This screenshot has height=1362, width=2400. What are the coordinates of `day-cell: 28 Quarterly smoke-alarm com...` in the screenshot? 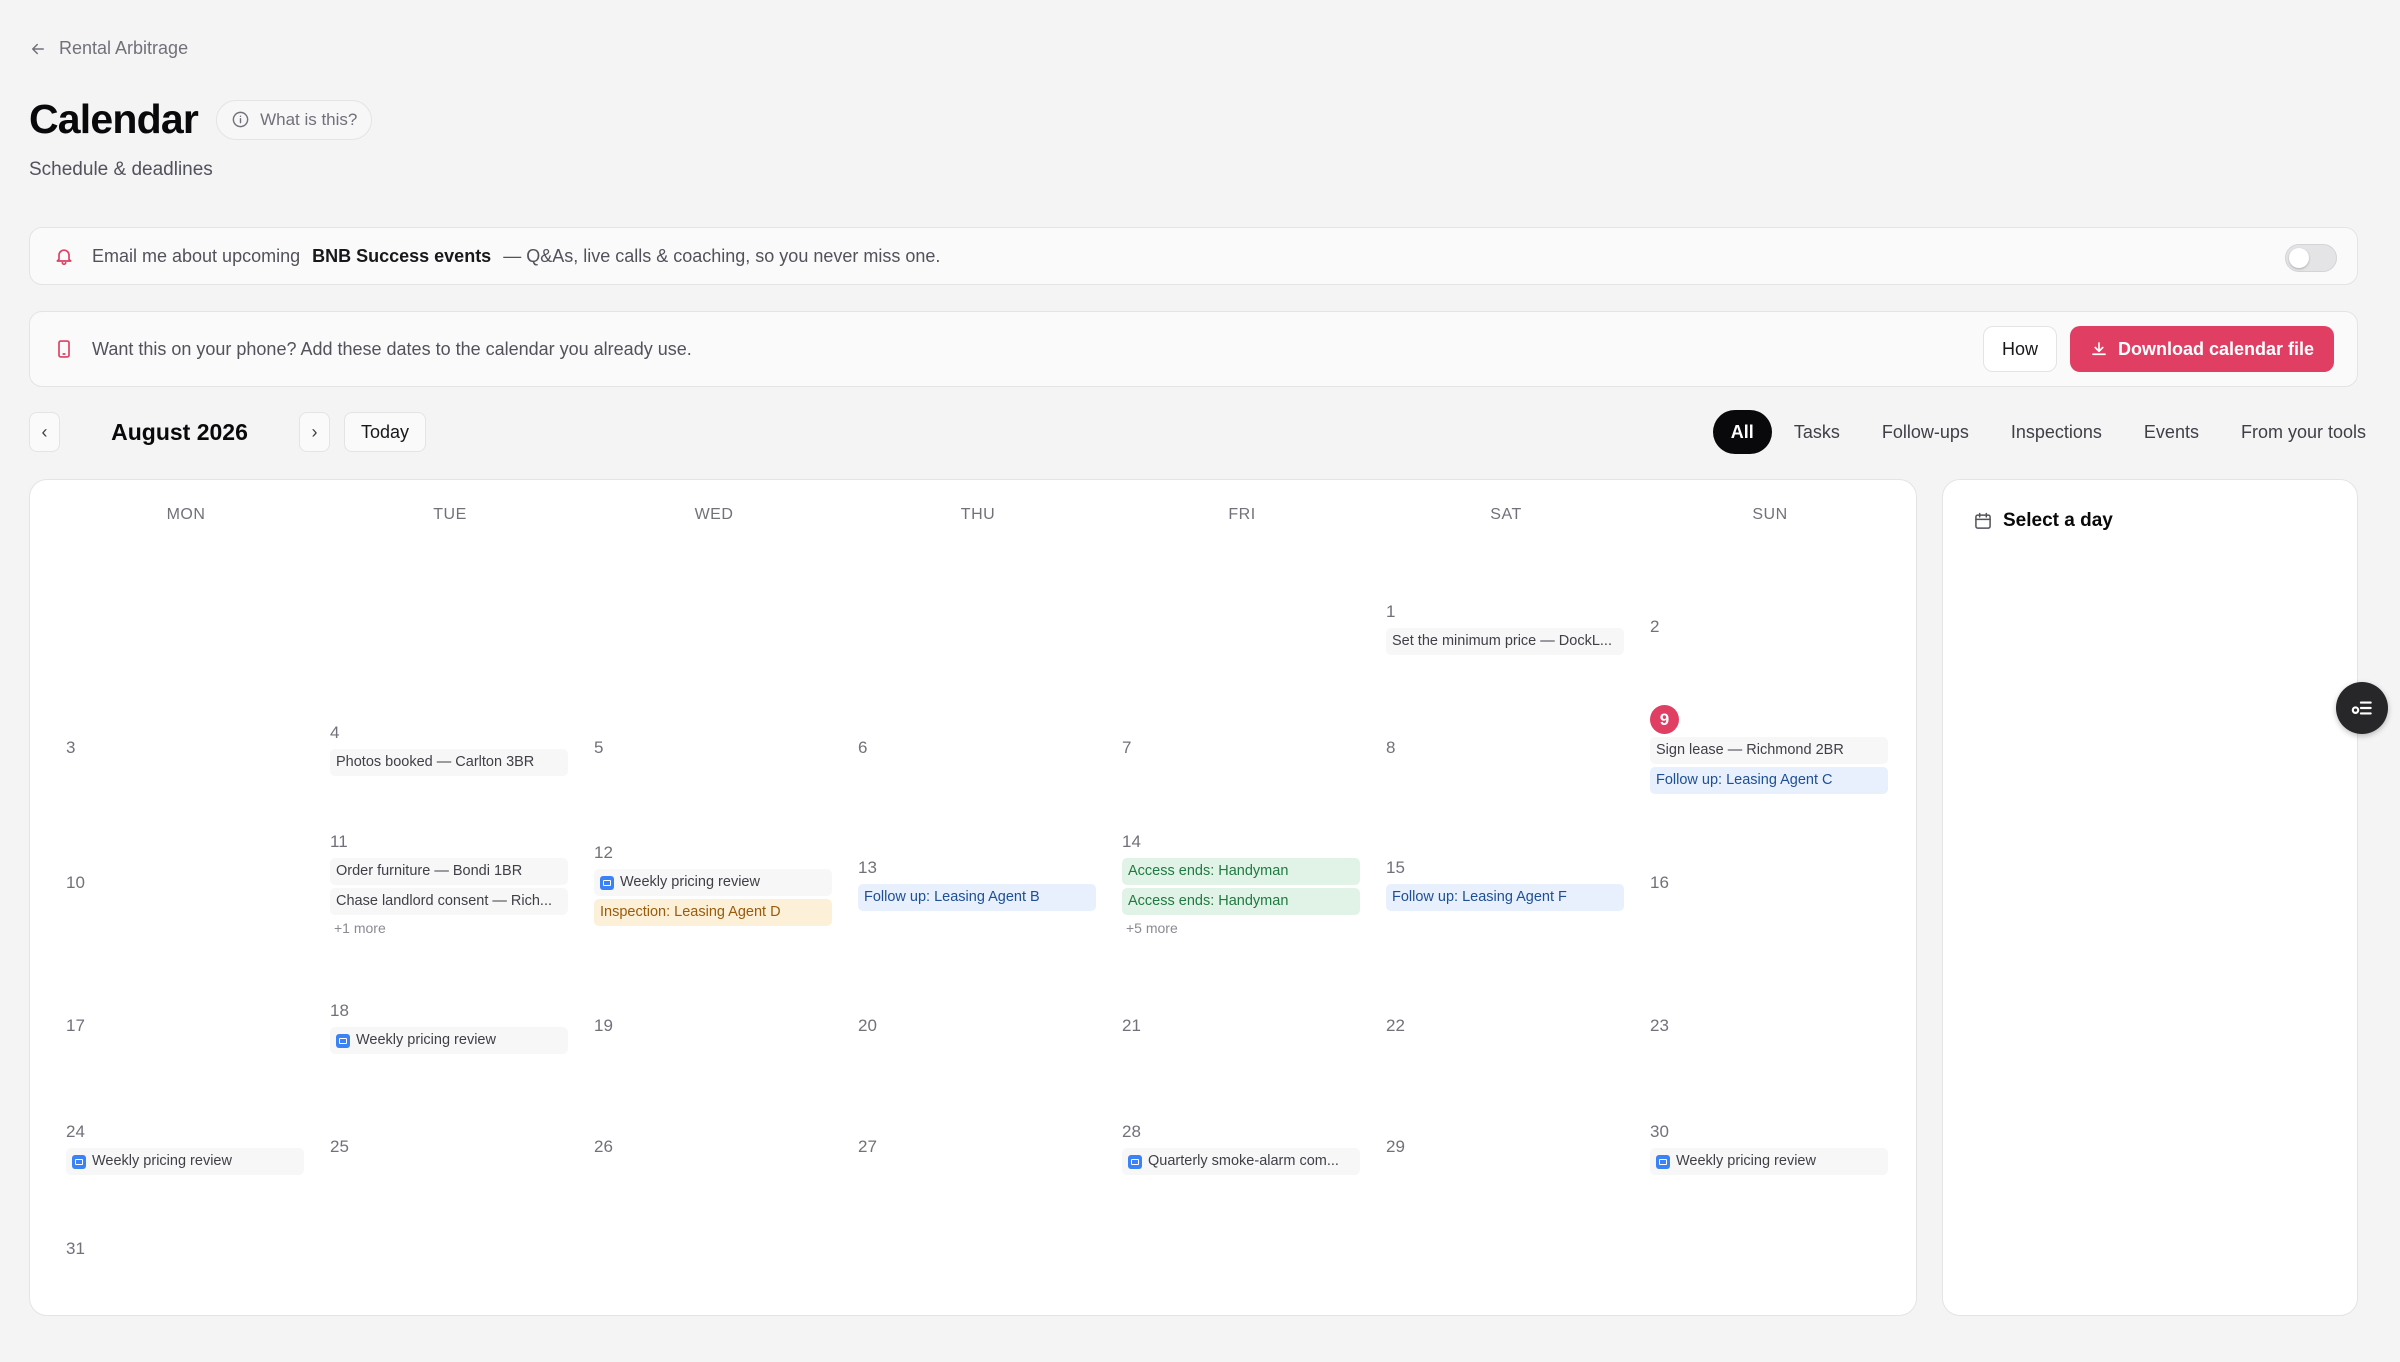 It's located at (1254, 1147).